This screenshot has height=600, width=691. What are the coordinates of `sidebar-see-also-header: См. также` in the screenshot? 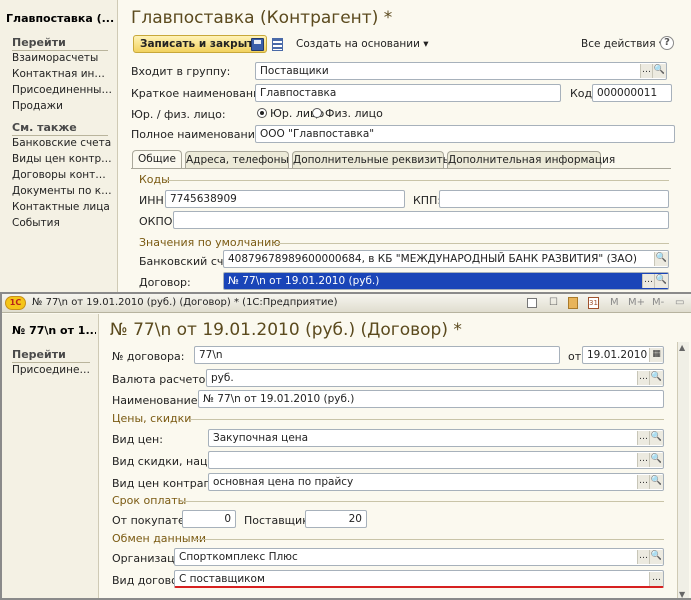 It's located at (60, 128).